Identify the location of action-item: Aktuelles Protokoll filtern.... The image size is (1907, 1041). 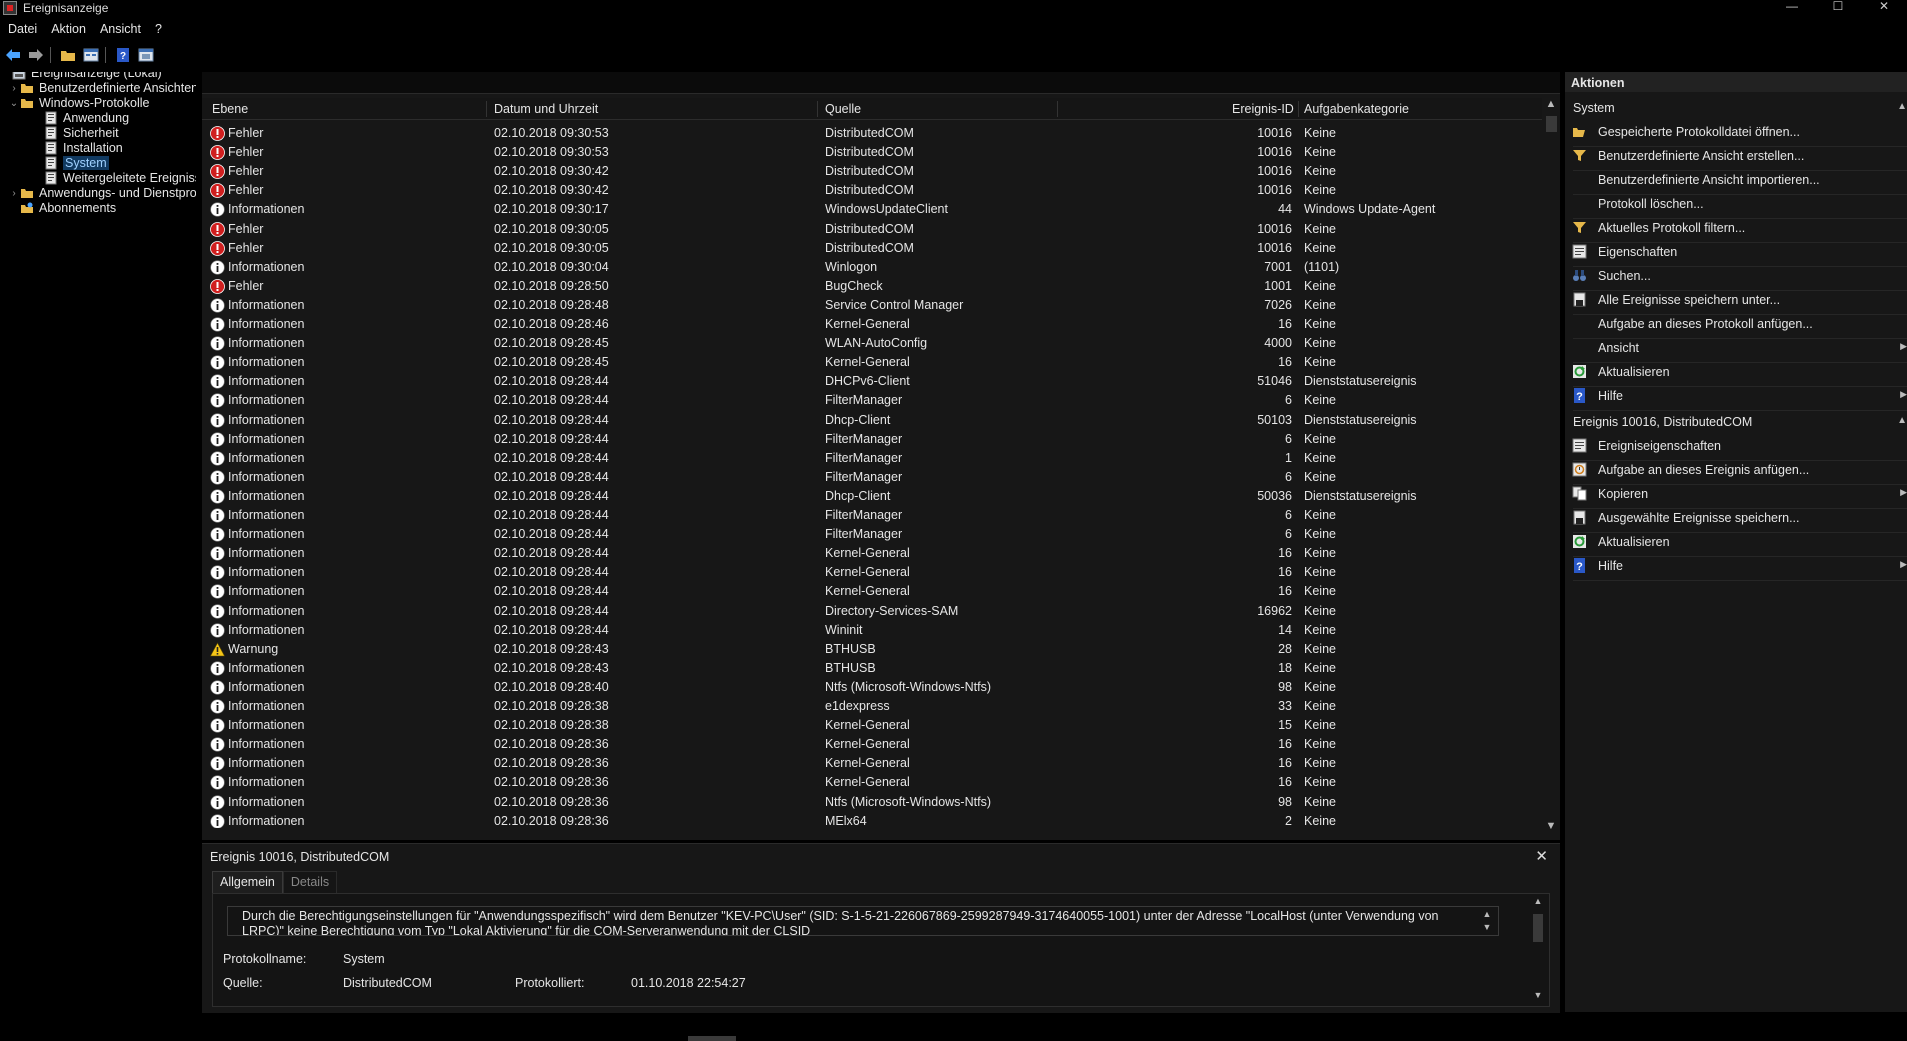
(1736, 228).